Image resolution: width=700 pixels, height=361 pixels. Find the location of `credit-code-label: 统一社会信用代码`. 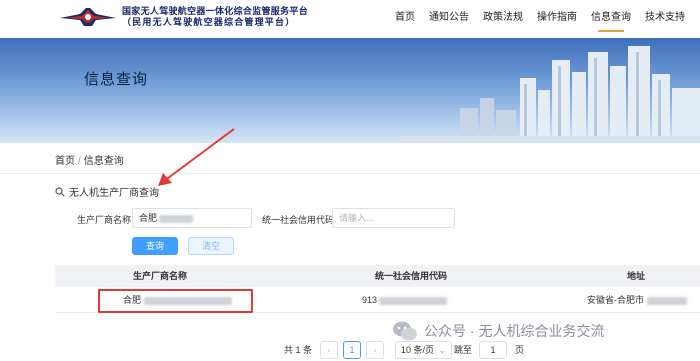

credit-code-label: 统一社会信用代码 is located at coordinates (298, 220).